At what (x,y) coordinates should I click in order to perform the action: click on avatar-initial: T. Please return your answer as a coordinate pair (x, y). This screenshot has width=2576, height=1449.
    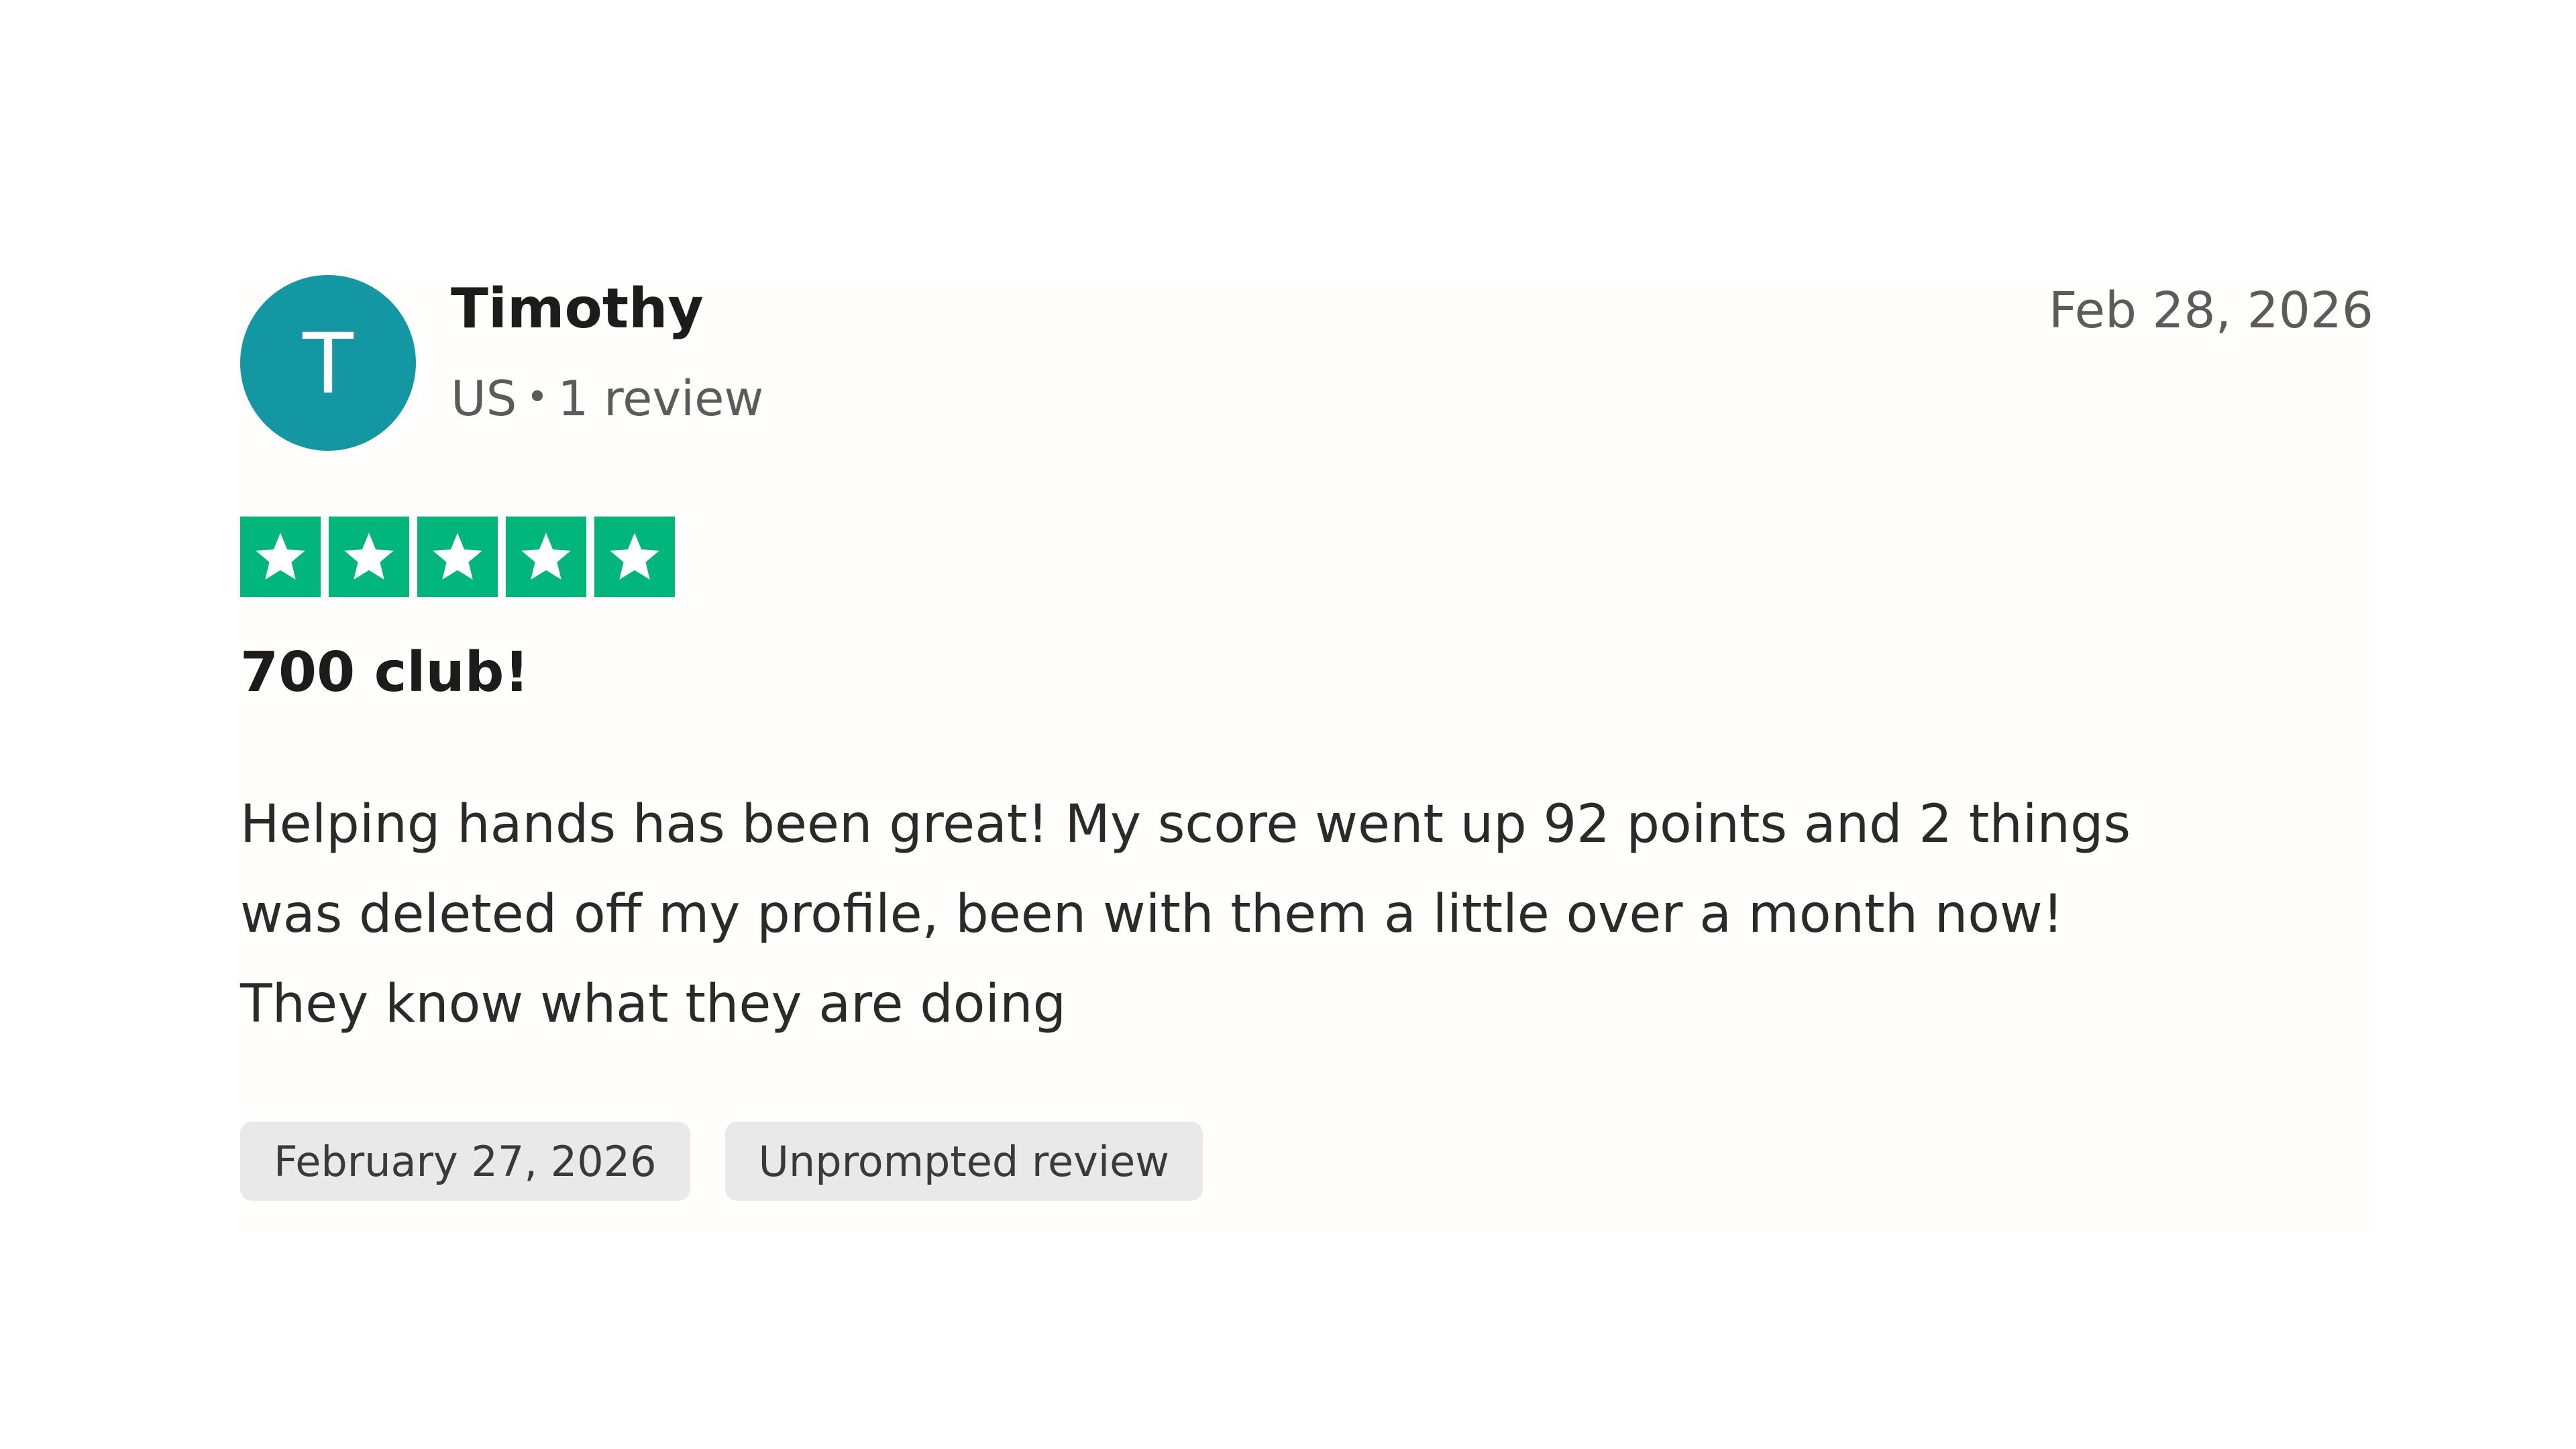
    Looking at the image, I should click on (328, 364).